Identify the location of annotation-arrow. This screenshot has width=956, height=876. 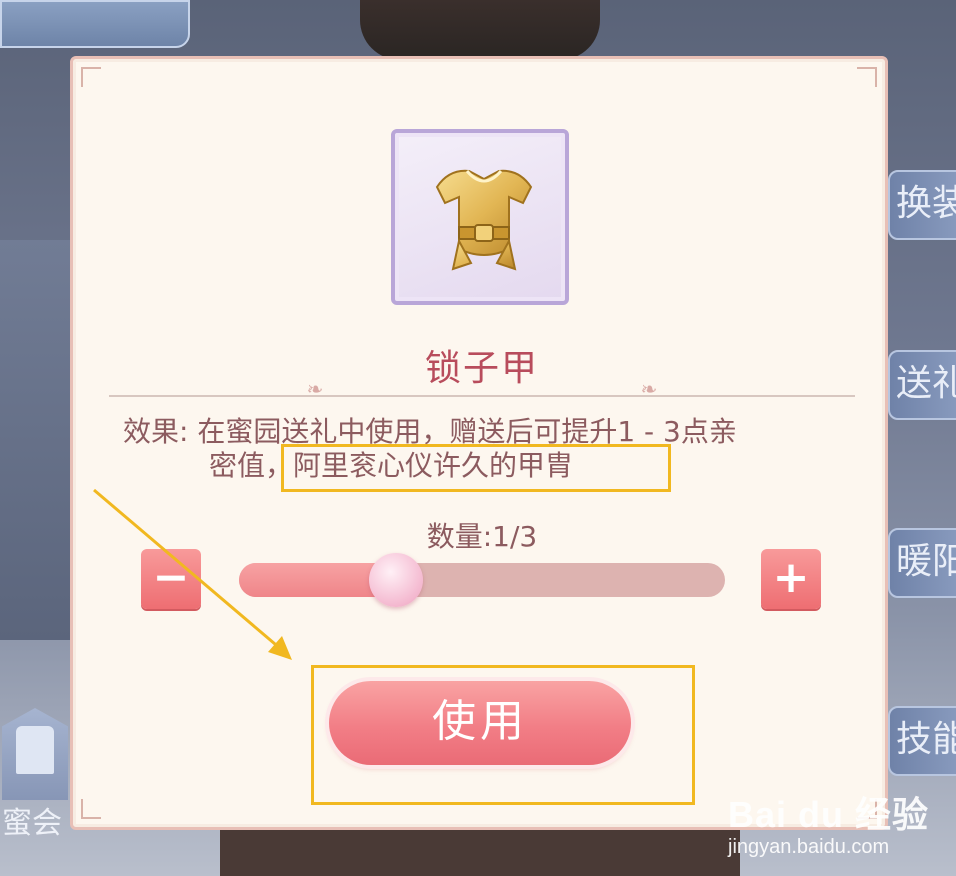
(192, 574).